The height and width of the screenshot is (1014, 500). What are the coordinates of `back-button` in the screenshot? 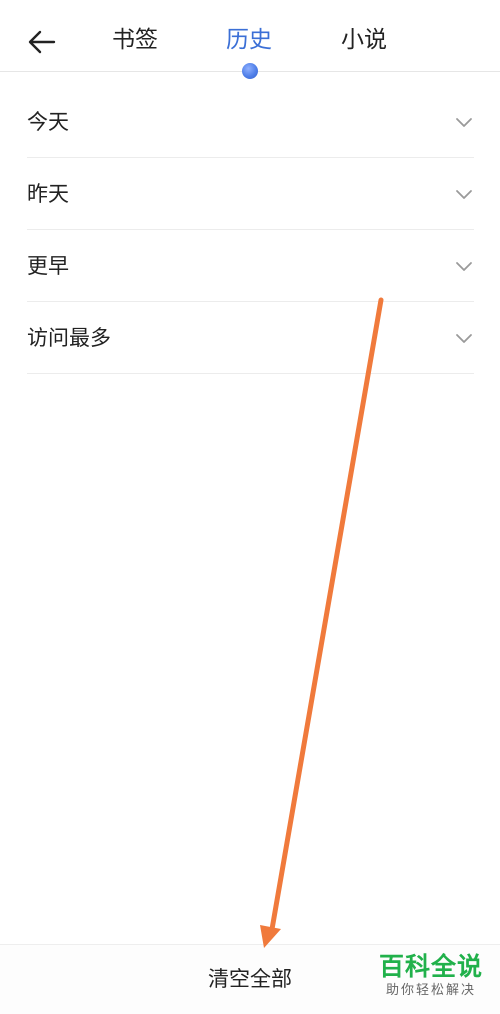 It's located at (42, 42).